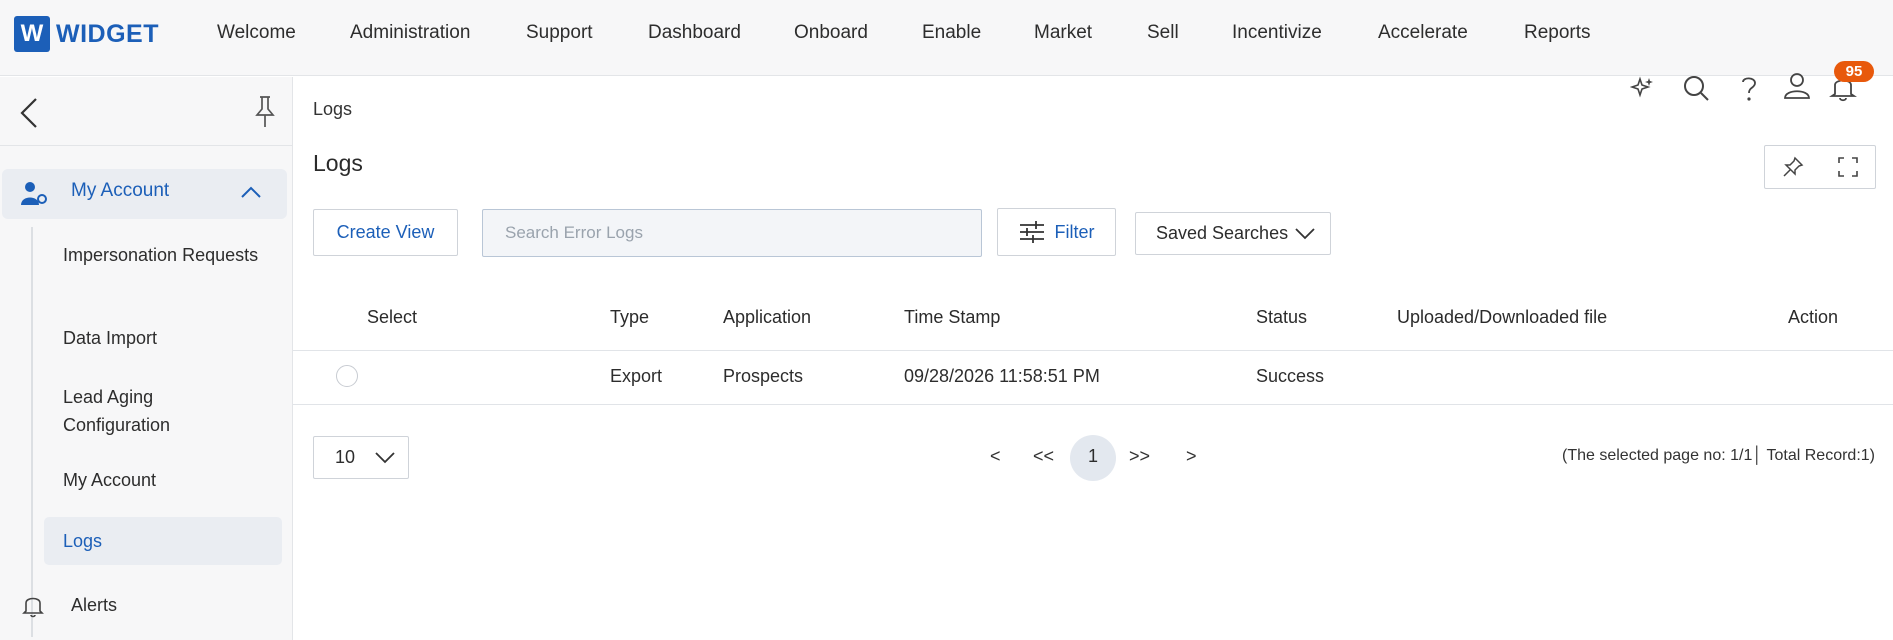  I want to click on column-header-type: Type, so click(629, 317).